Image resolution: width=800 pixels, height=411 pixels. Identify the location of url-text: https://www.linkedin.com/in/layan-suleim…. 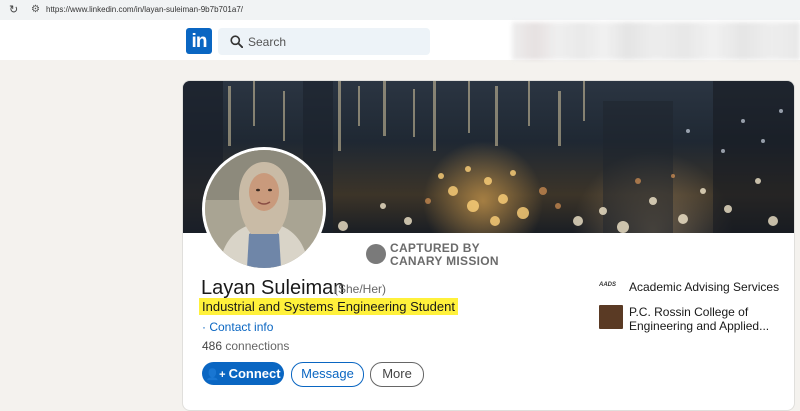
(144, 9).